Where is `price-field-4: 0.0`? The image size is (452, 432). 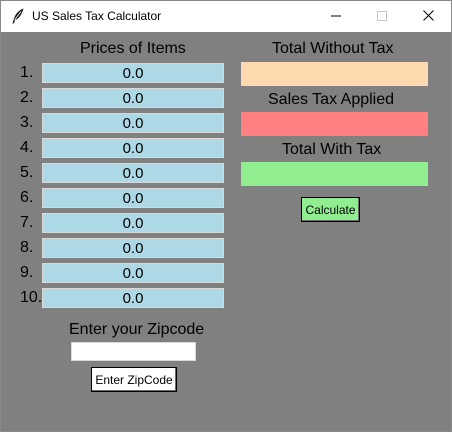 price-field-4: 0.0 is located at coordinates (133, 148).